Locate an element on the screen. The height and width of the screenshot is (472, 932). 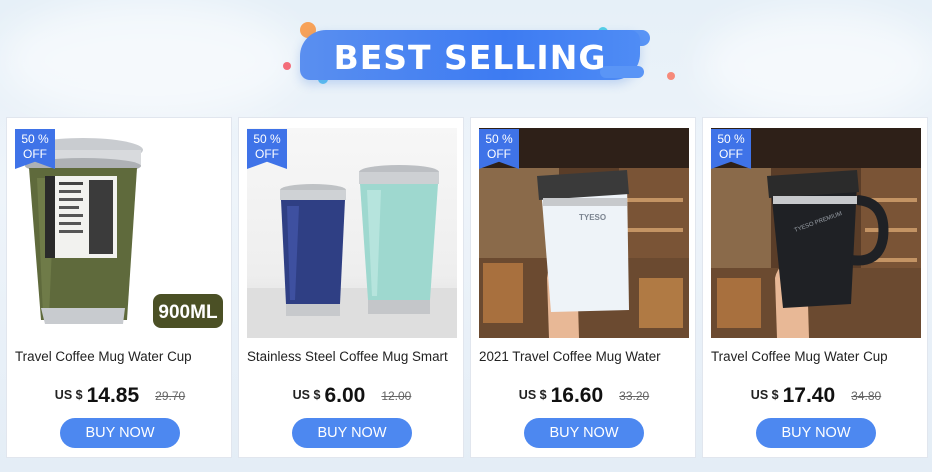
sale-price: 6.00 is located at coordinates (345, 395).